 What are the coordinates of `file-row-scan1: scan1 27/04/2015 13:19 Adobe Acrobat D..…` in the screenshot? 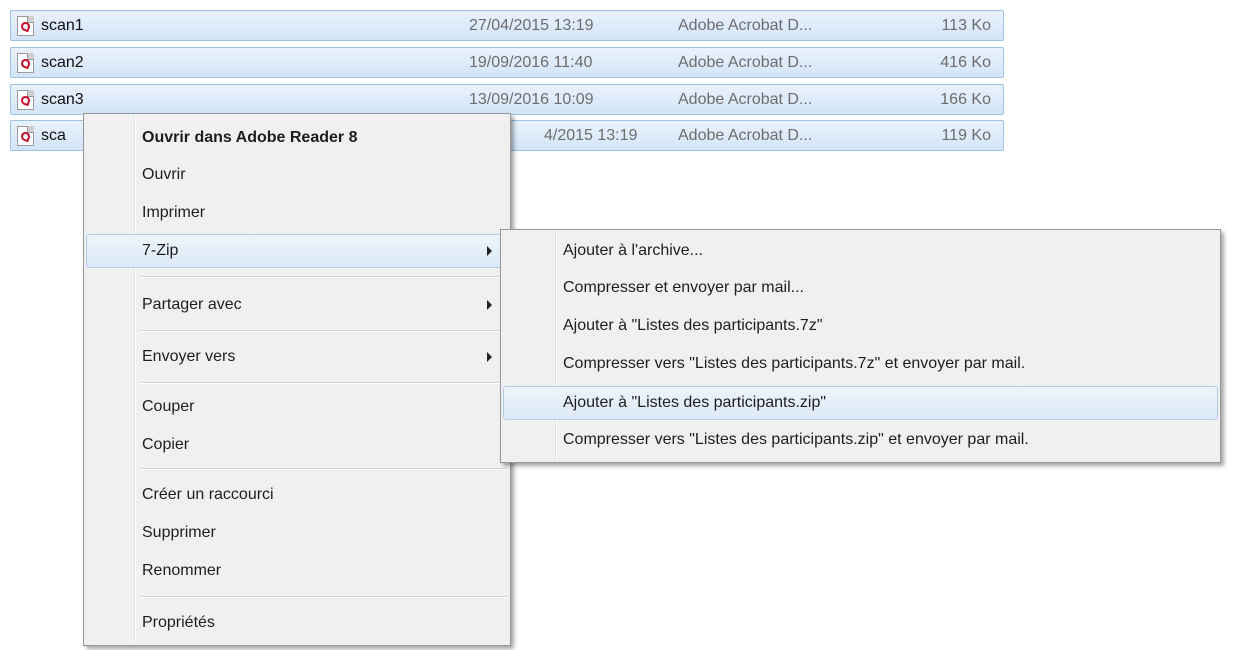 It's located at (507, 25).